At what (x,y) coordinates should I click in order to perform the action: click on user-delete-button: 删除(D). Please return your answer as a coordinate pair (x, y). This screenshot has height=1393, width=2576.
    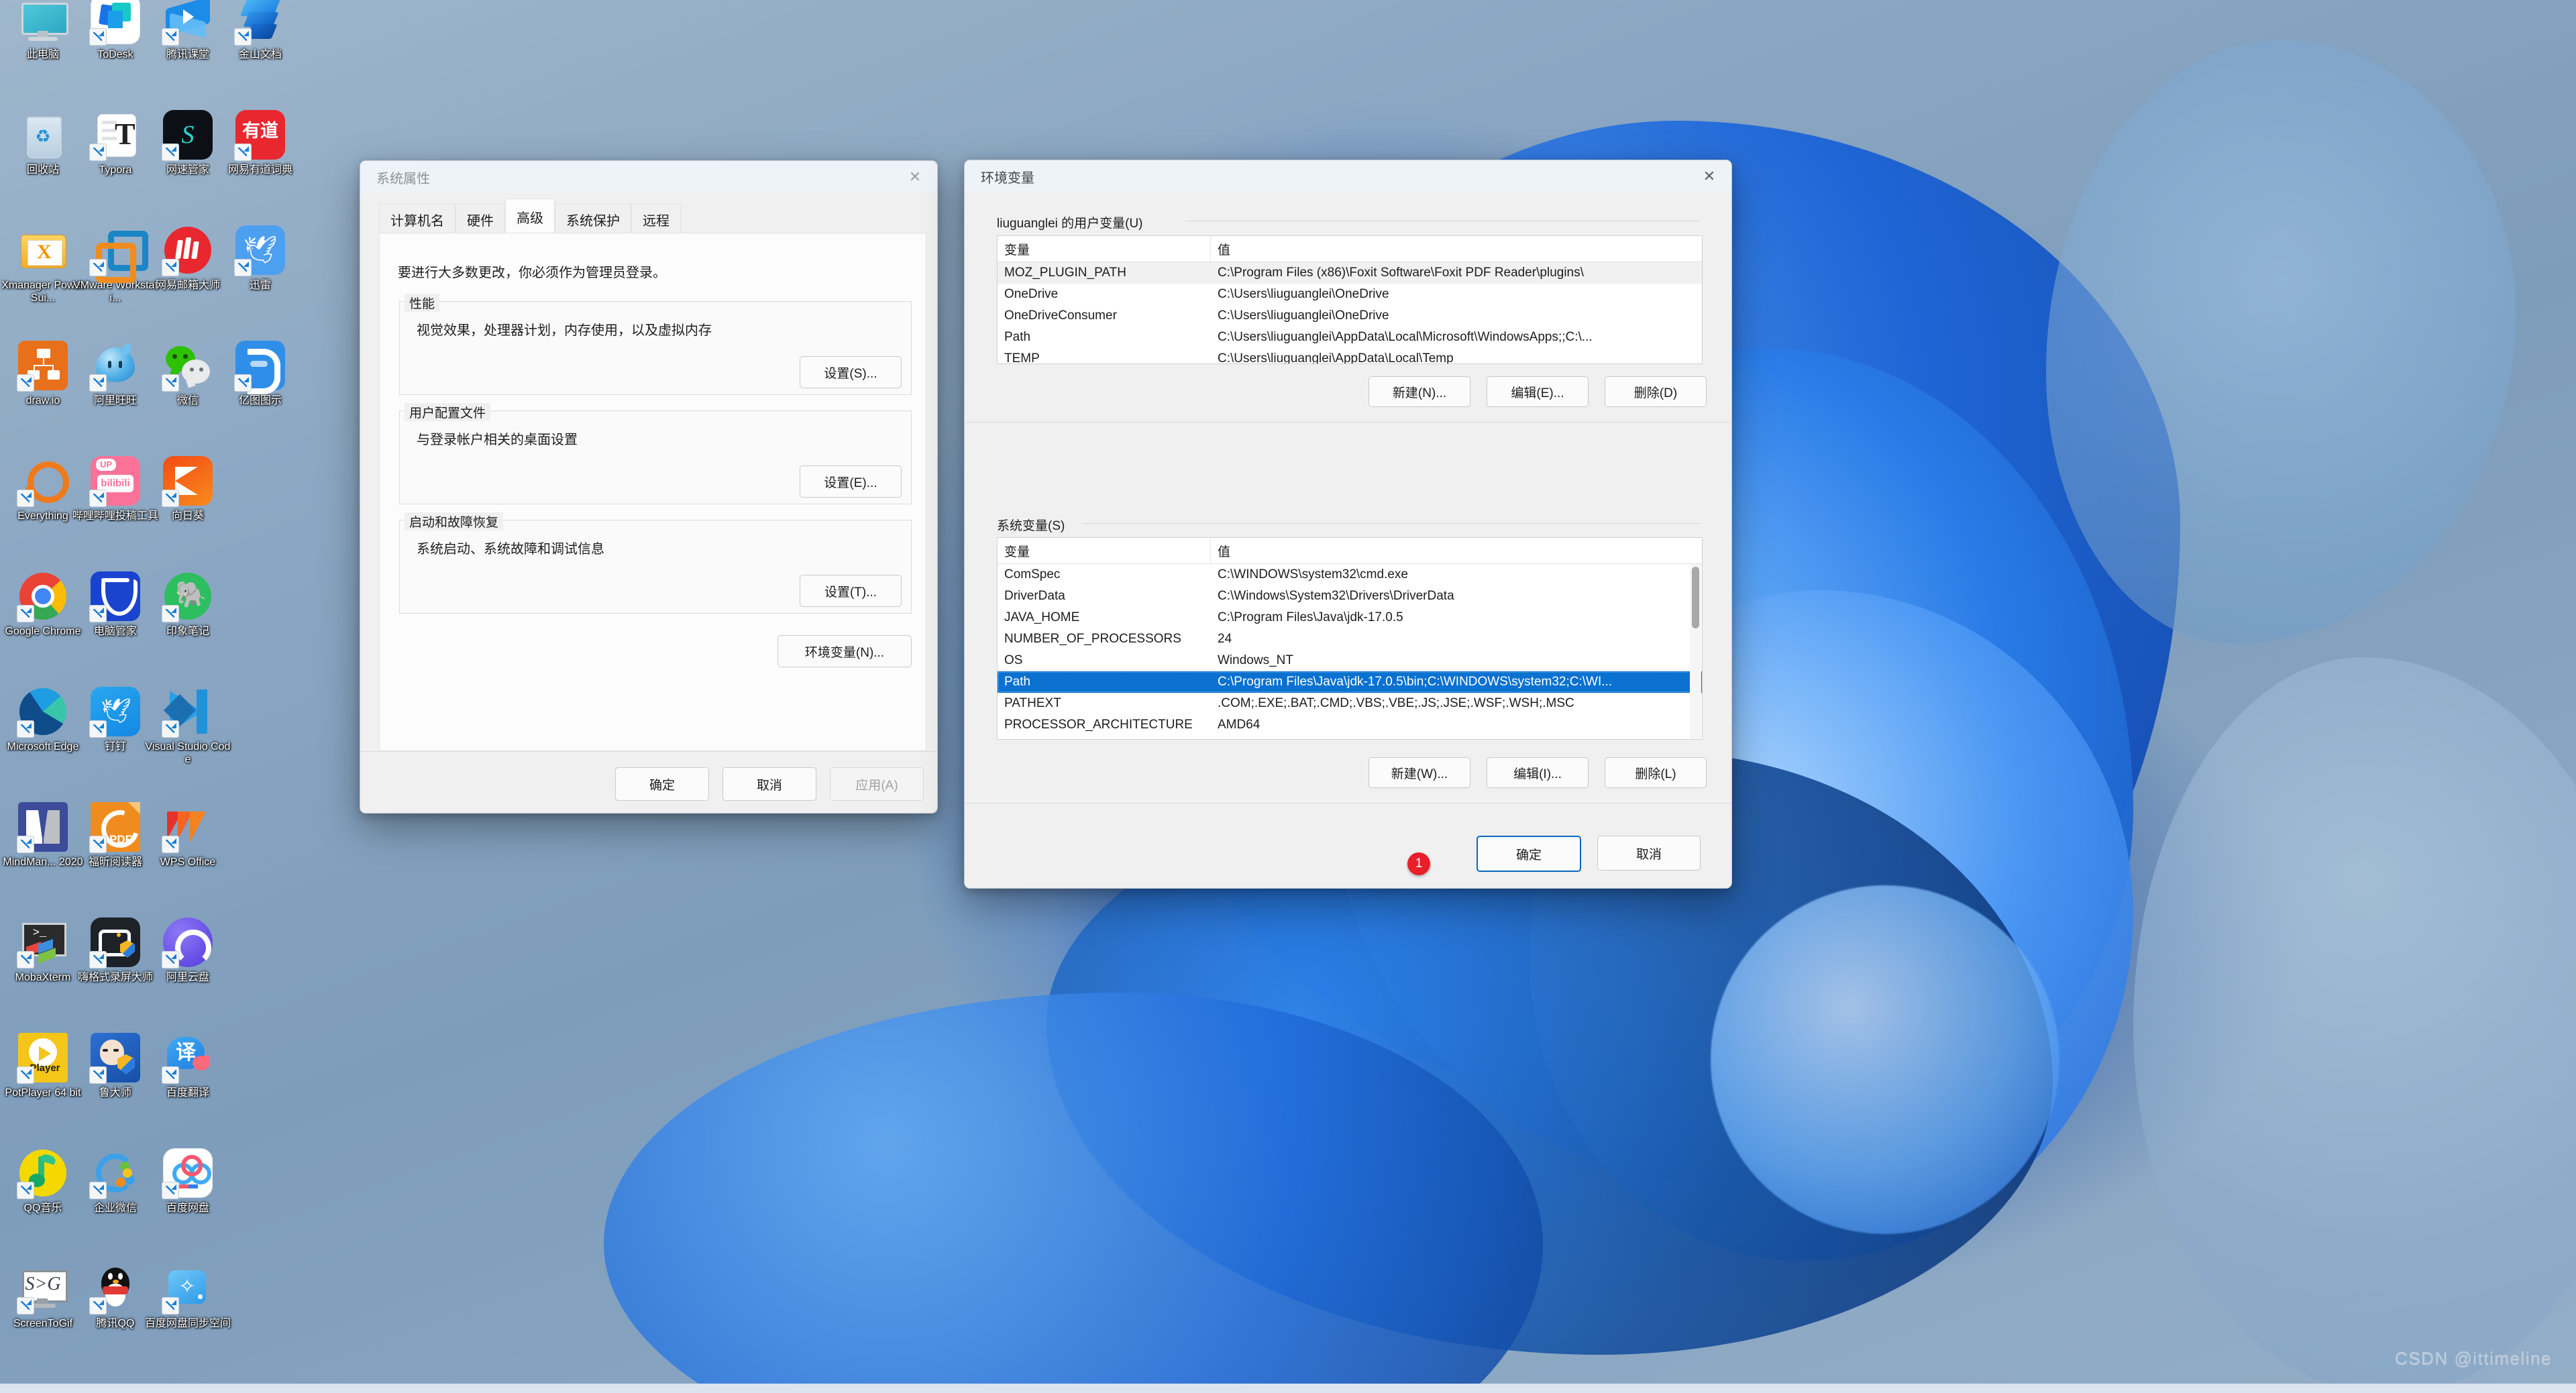
    Looking at the image, I should click on (1656, 392).